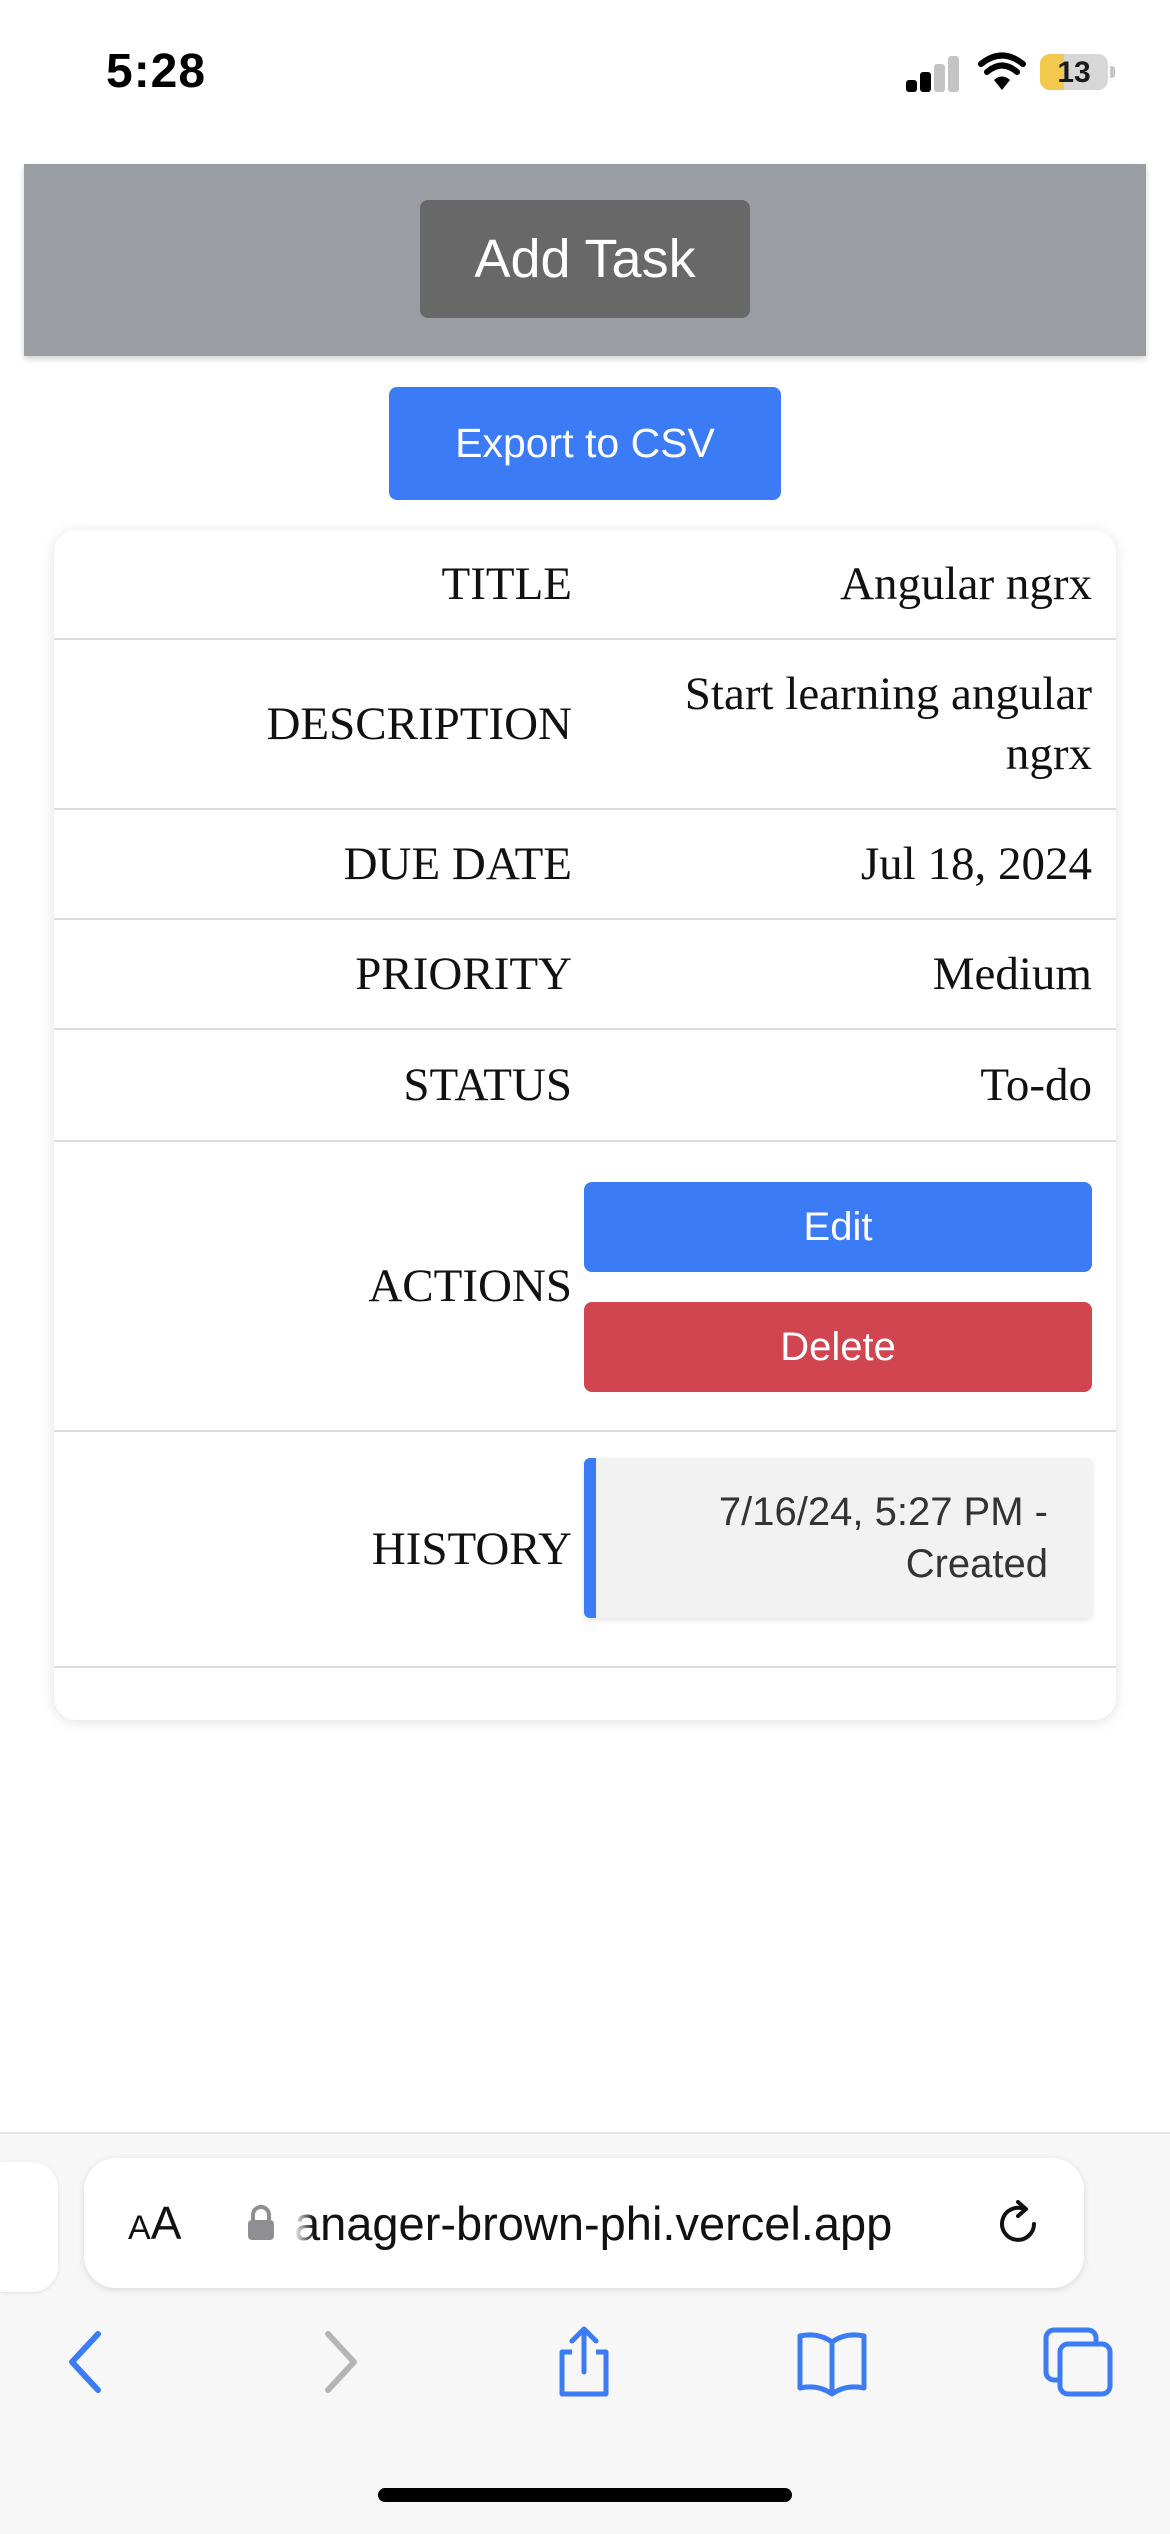 The width and height of the screenshot is (1170, 2534). I want to click on book-icon, so click(832, 2362).